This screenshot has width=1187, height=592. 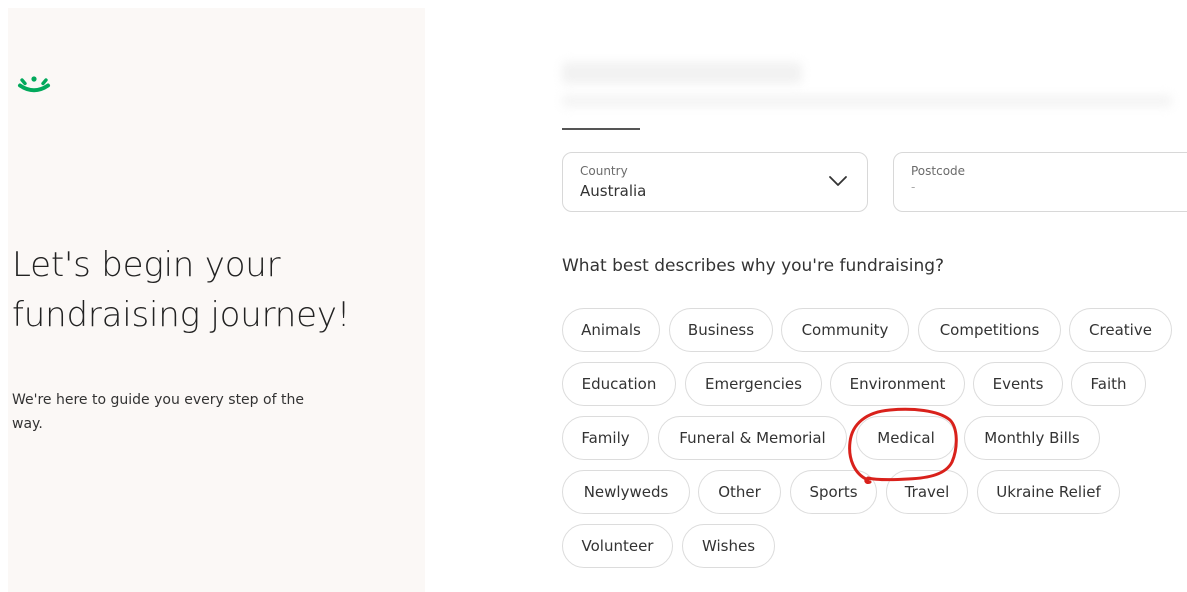 What do you see at coordinates (721, 330) in the screenshot?
I see `category-chip-business: Business` at bounding box center [721, 330].